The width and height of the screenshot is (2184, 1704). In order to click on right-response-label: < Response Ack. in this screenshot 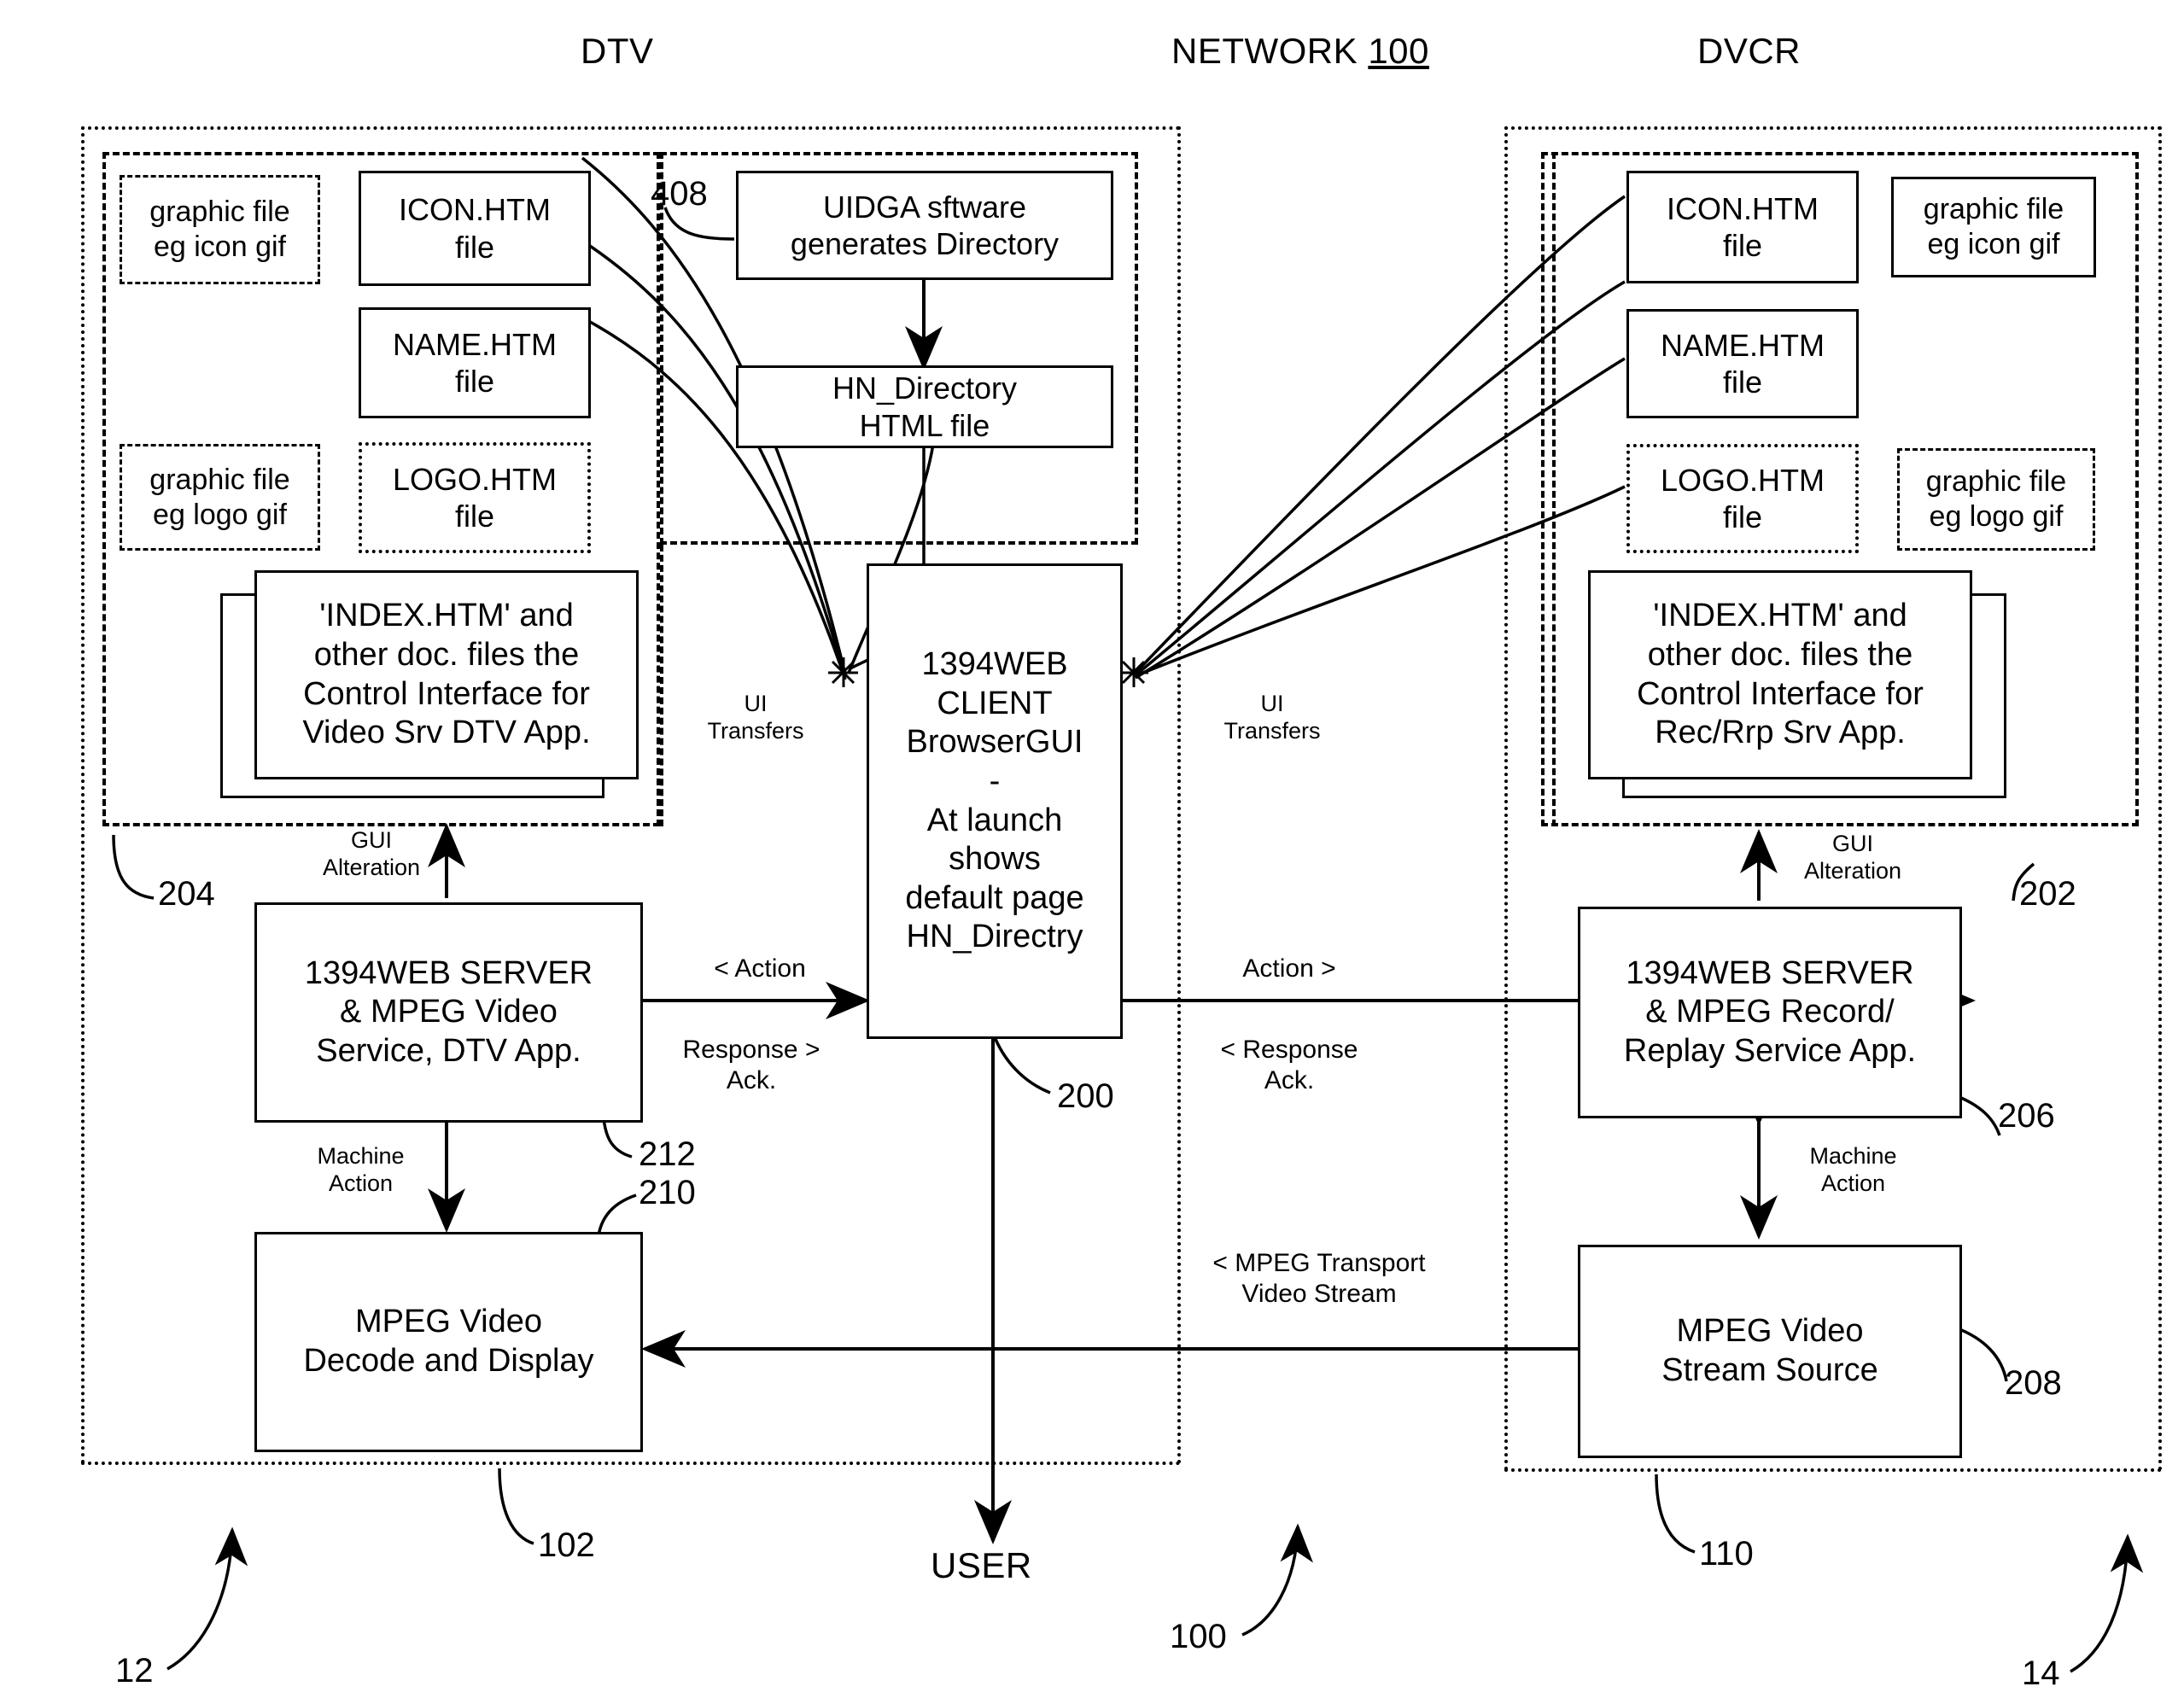, I will do `click(1289, 1065)`.